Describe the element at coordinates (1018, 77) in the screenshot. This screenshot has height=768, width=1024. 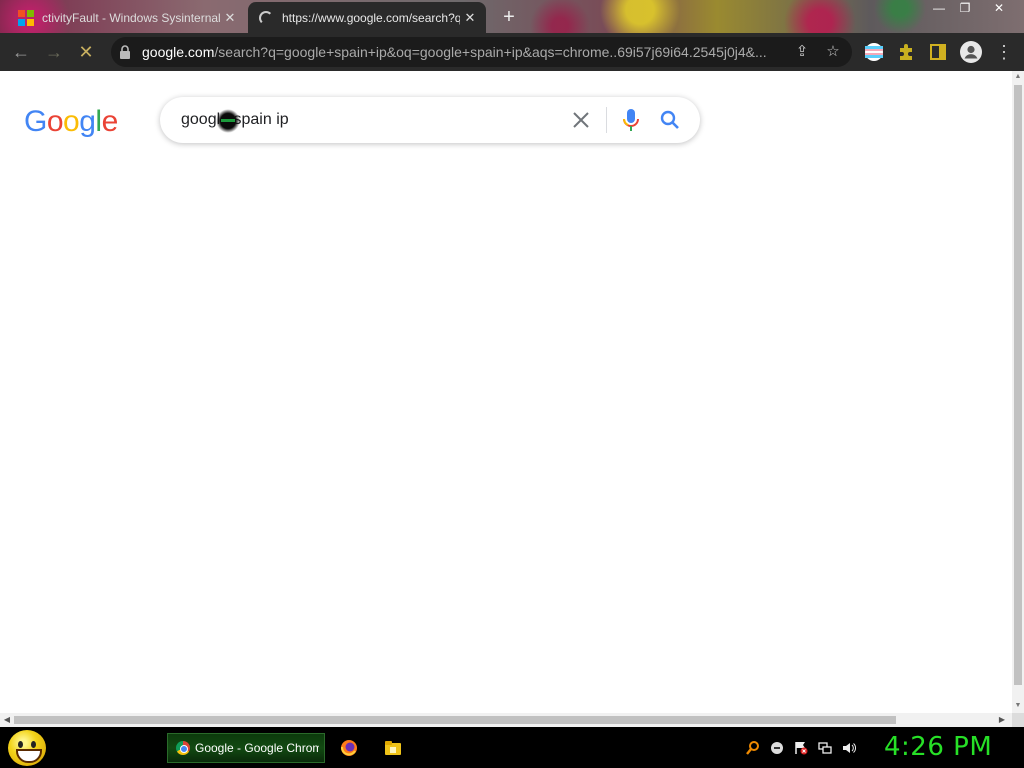
I see `scroll-up-arrow-icon: ▲` at that location.